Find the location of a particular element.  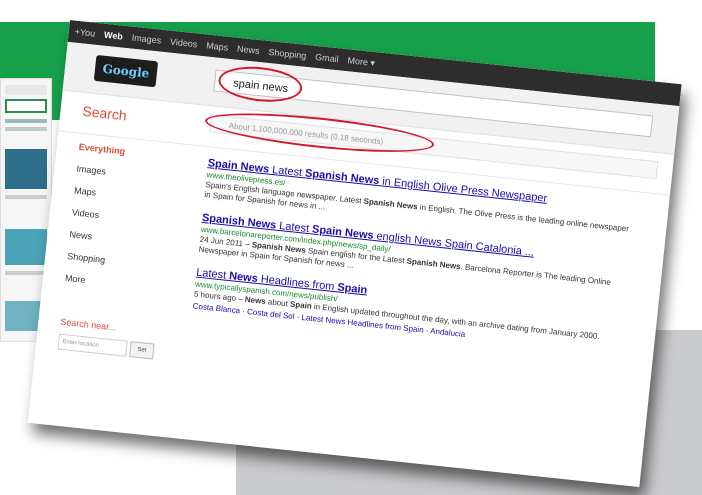

sidebar-item-news: News is located at coordinates (119, 239).